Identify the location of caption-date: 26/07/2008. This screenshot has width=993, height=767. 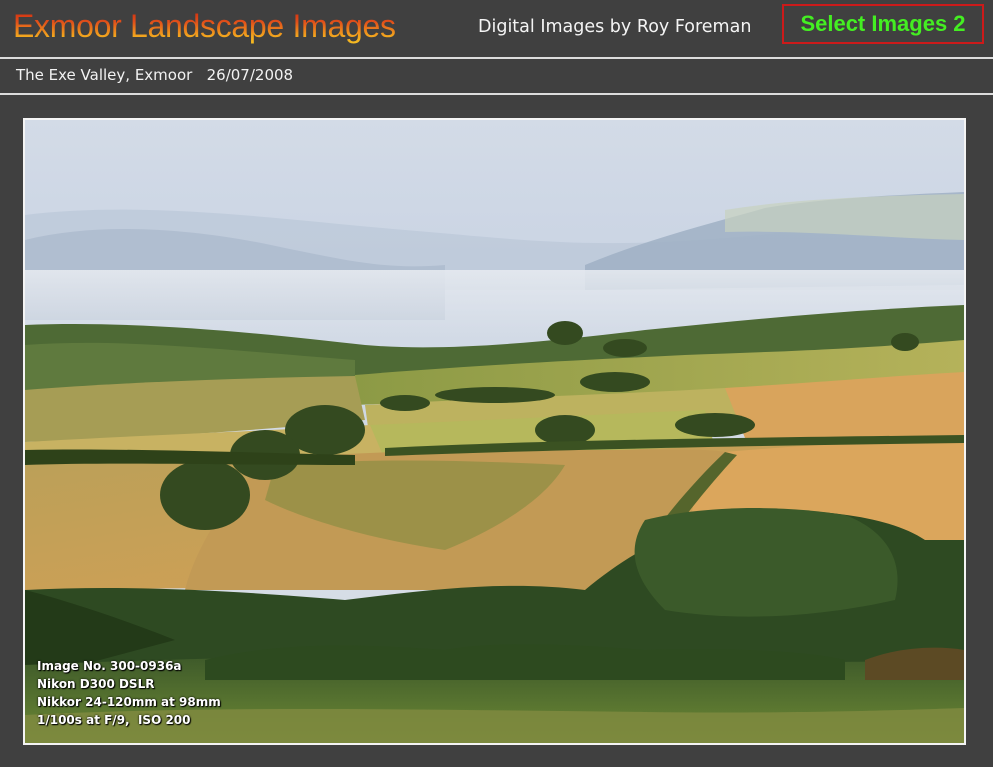
(250, 75).